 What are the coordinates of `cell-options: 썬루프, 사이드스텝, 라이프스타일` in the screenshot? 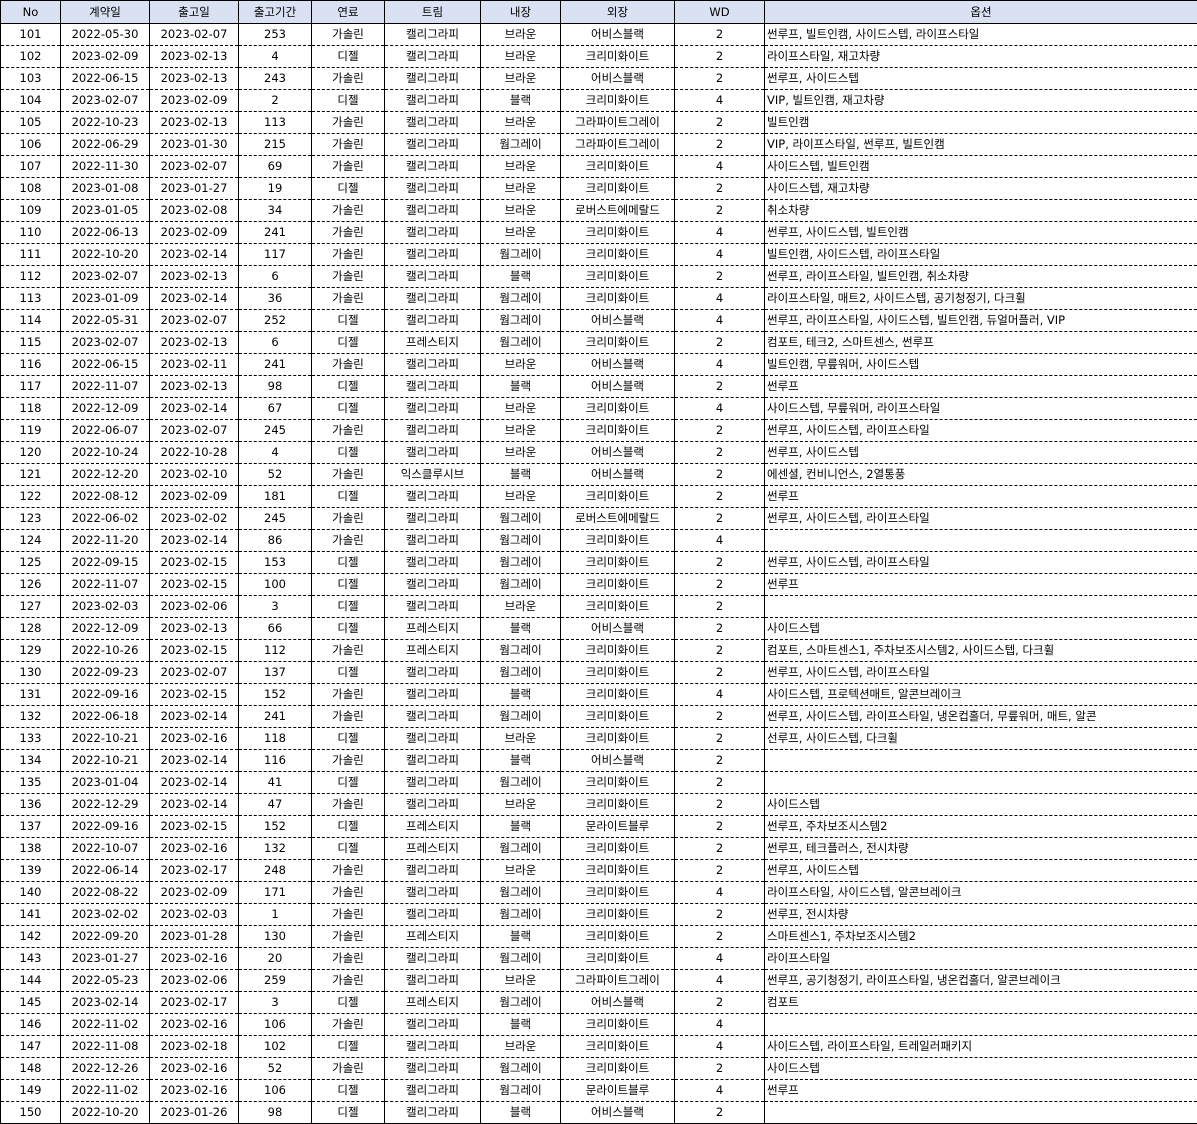 It's located at (980, 518).